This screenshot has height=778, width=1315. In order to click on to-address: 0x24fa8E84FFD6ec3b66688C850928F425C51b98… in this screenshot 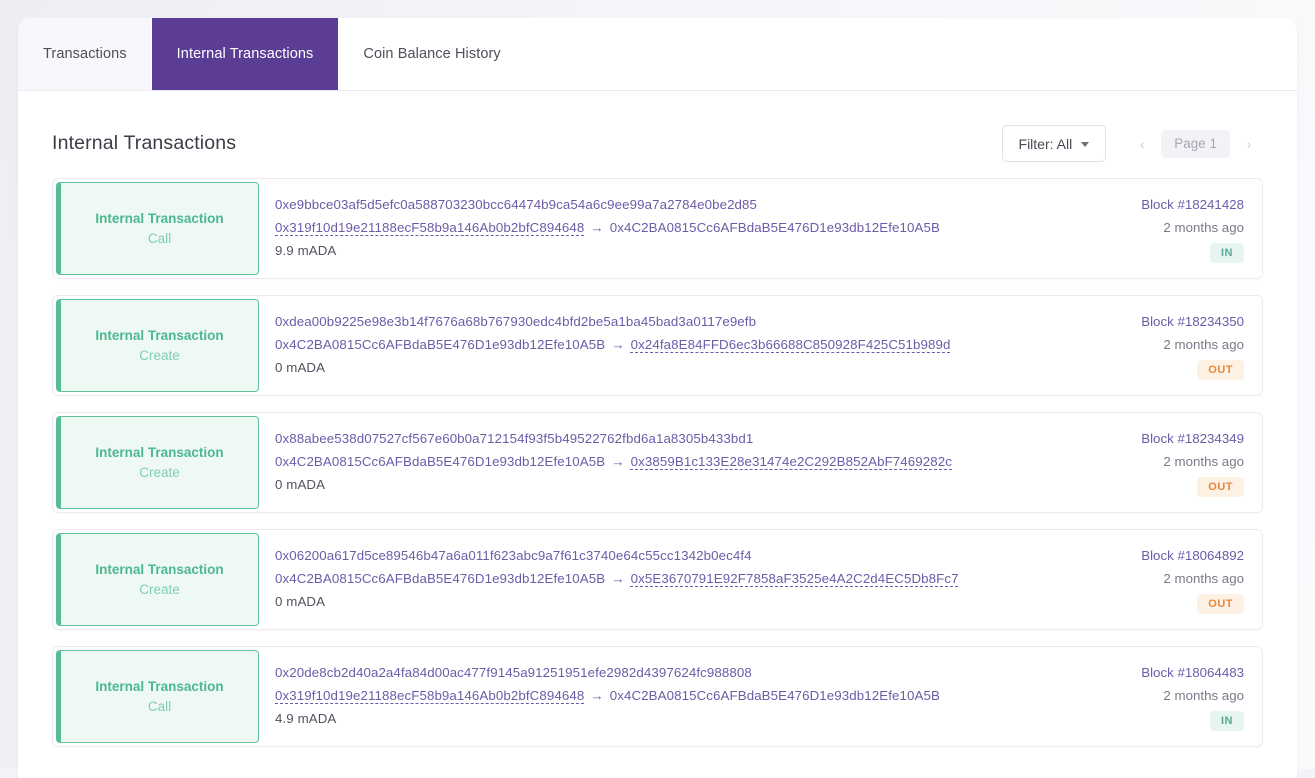, I will do `click(791, 344)`.